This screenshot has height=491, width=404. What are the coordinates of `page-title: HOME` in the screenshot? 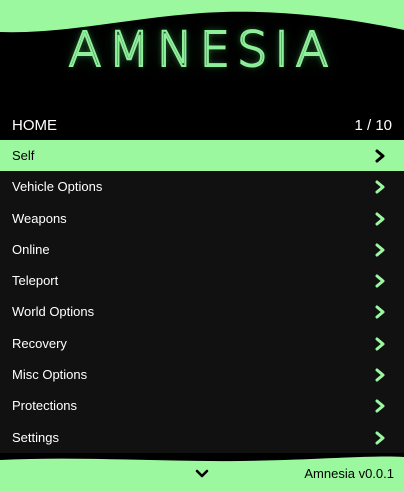 It's located at (34, 125).